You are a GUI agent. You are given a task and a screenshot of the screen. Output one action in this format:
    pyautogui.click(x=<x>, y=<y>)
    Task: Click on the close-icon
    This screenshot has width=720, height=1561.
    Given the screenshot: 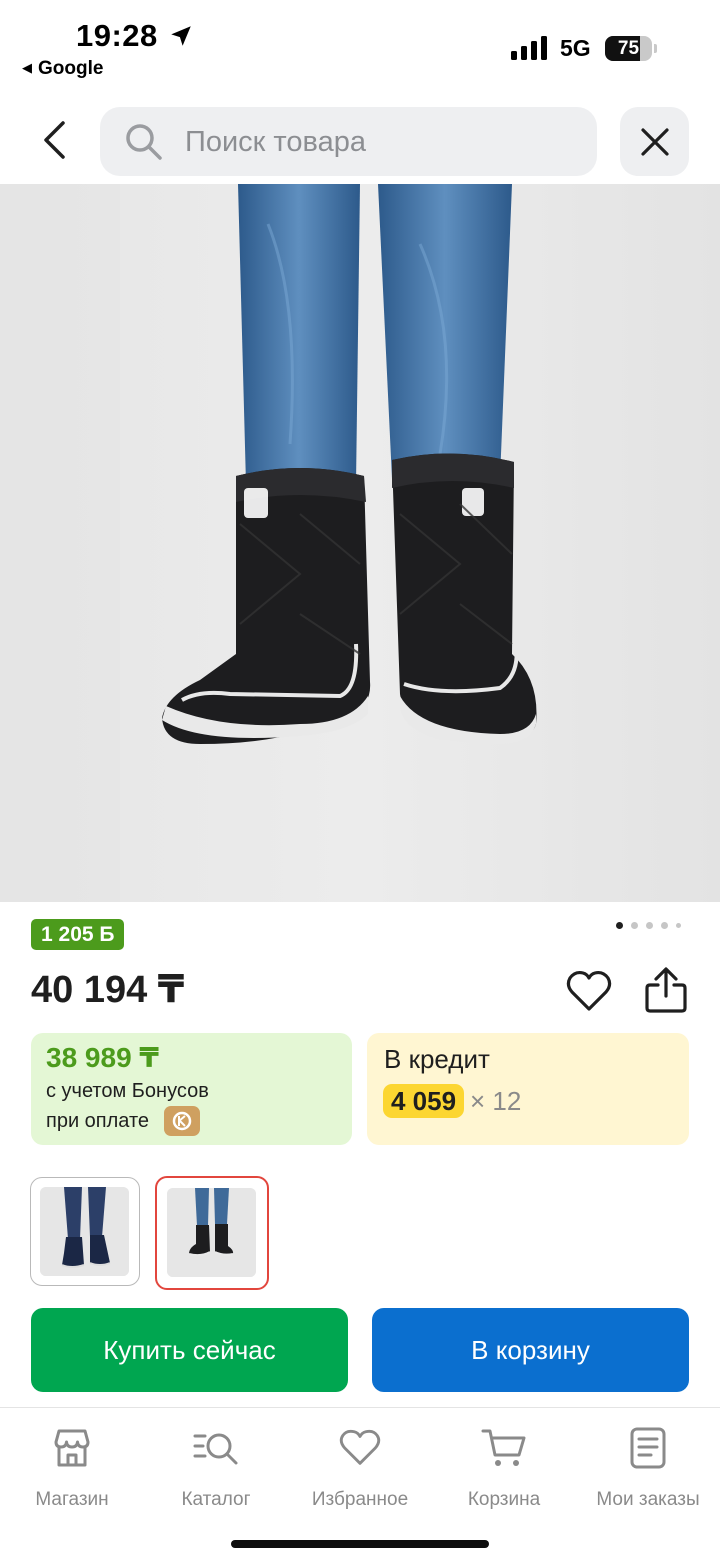 What is the action you would take?
    pyautogui.click(x=654, y=141)
    